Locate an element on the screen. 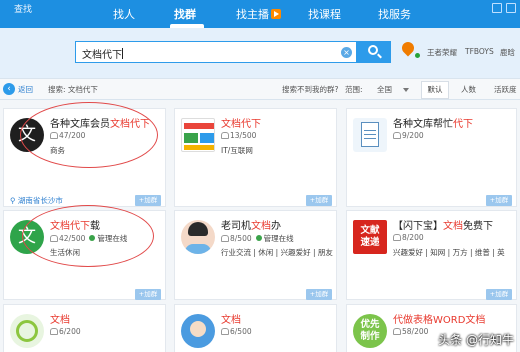 This screenshot has height=352, width=520. member-count-value: 58/200 is located at coordinates (415, 331).